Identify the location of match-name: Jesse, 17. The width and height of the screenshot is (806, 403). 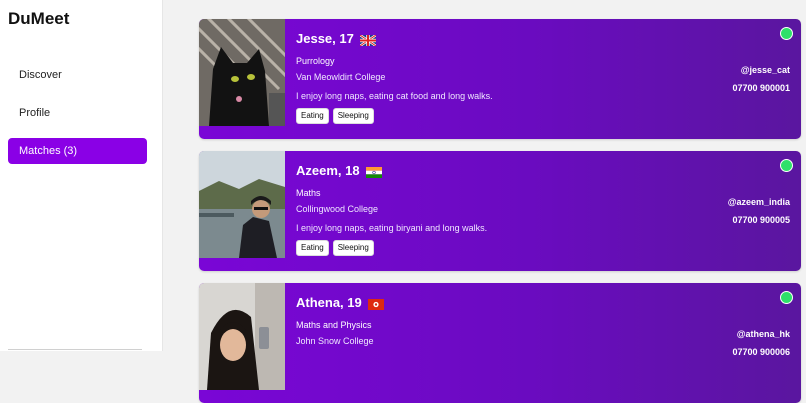
(325, 38).